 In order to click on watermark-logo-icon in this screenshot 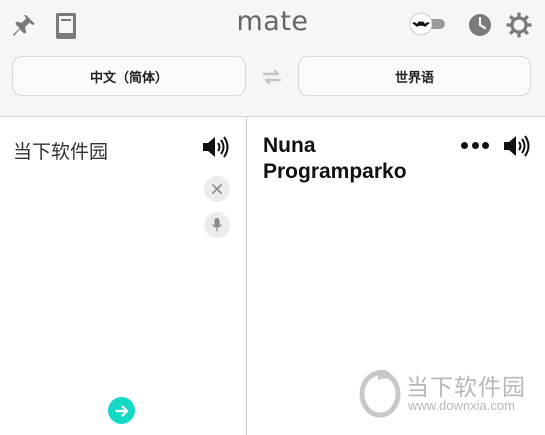, I will do `click(381, 392)`.